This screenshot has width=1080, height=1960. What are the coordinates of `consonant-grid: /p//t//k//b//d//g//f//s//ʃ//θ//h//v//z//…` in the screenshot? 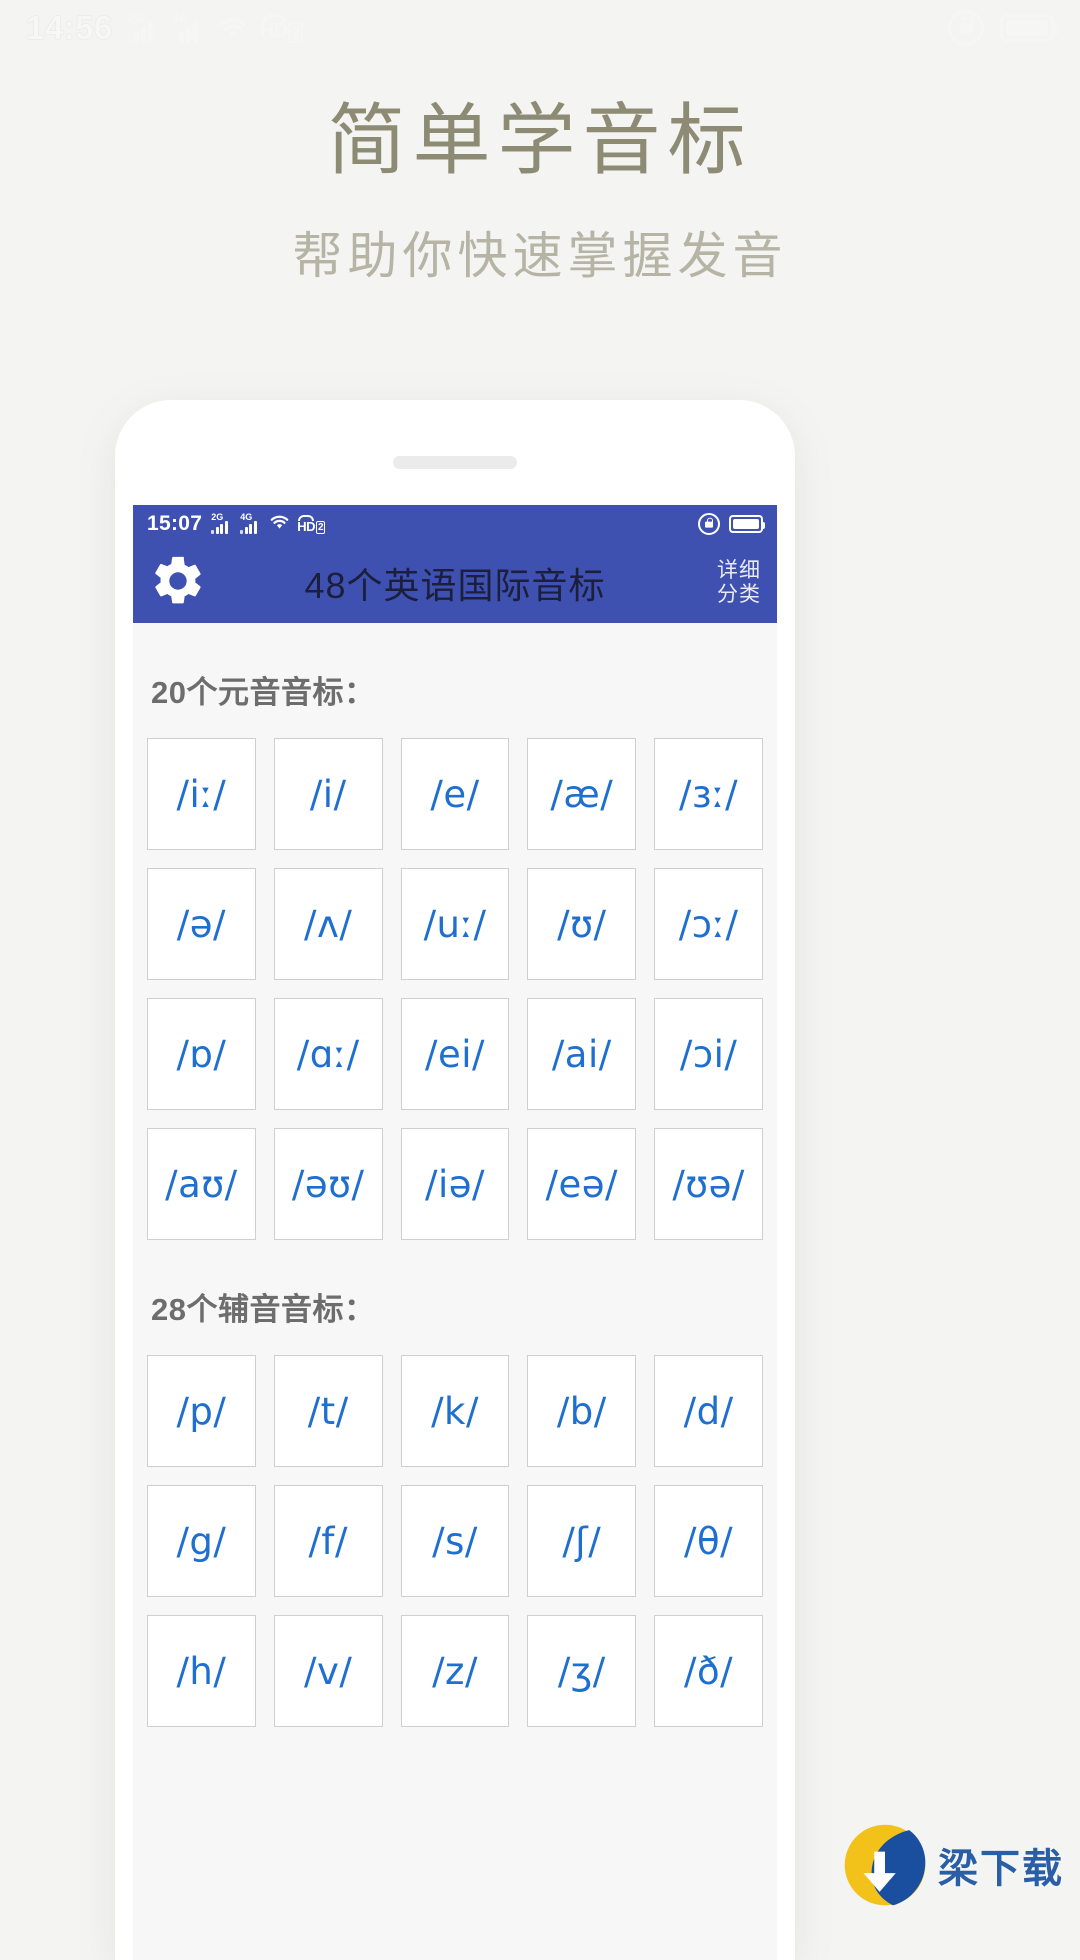 It's located at (455, 1541).